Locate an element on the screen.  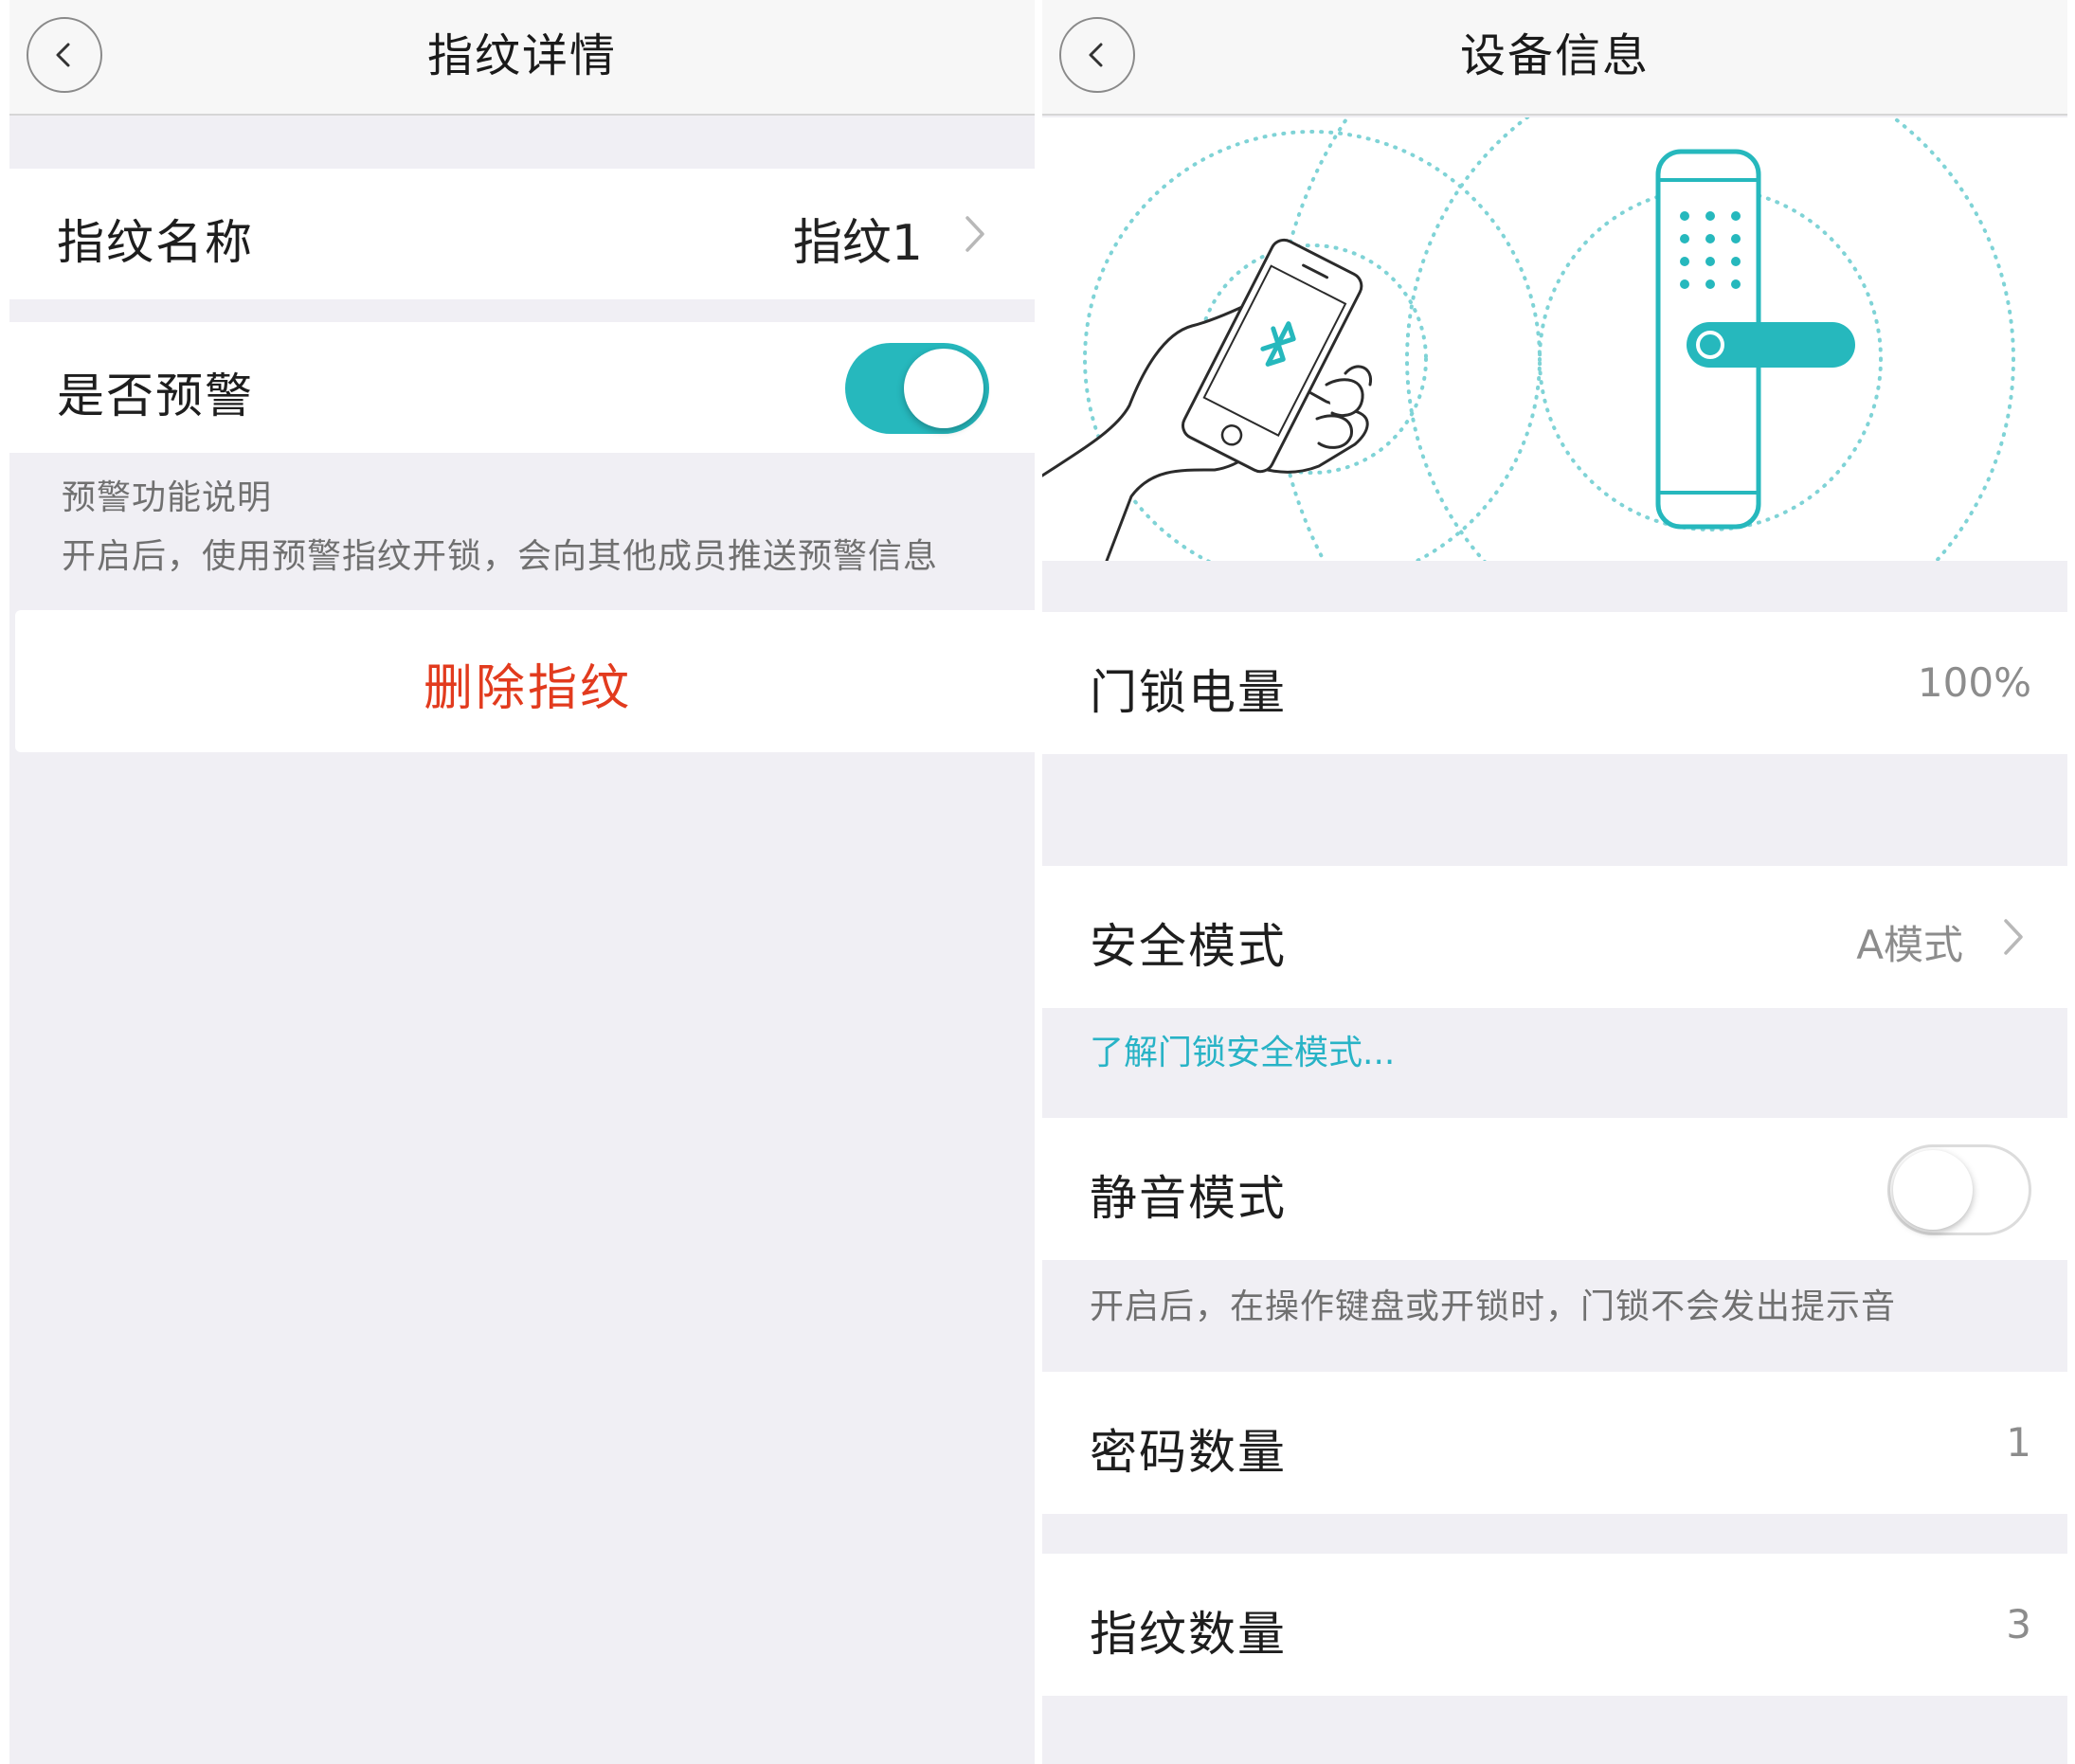
fingerprint-name-value: 指纹1 is located at coordinates (857, 243).